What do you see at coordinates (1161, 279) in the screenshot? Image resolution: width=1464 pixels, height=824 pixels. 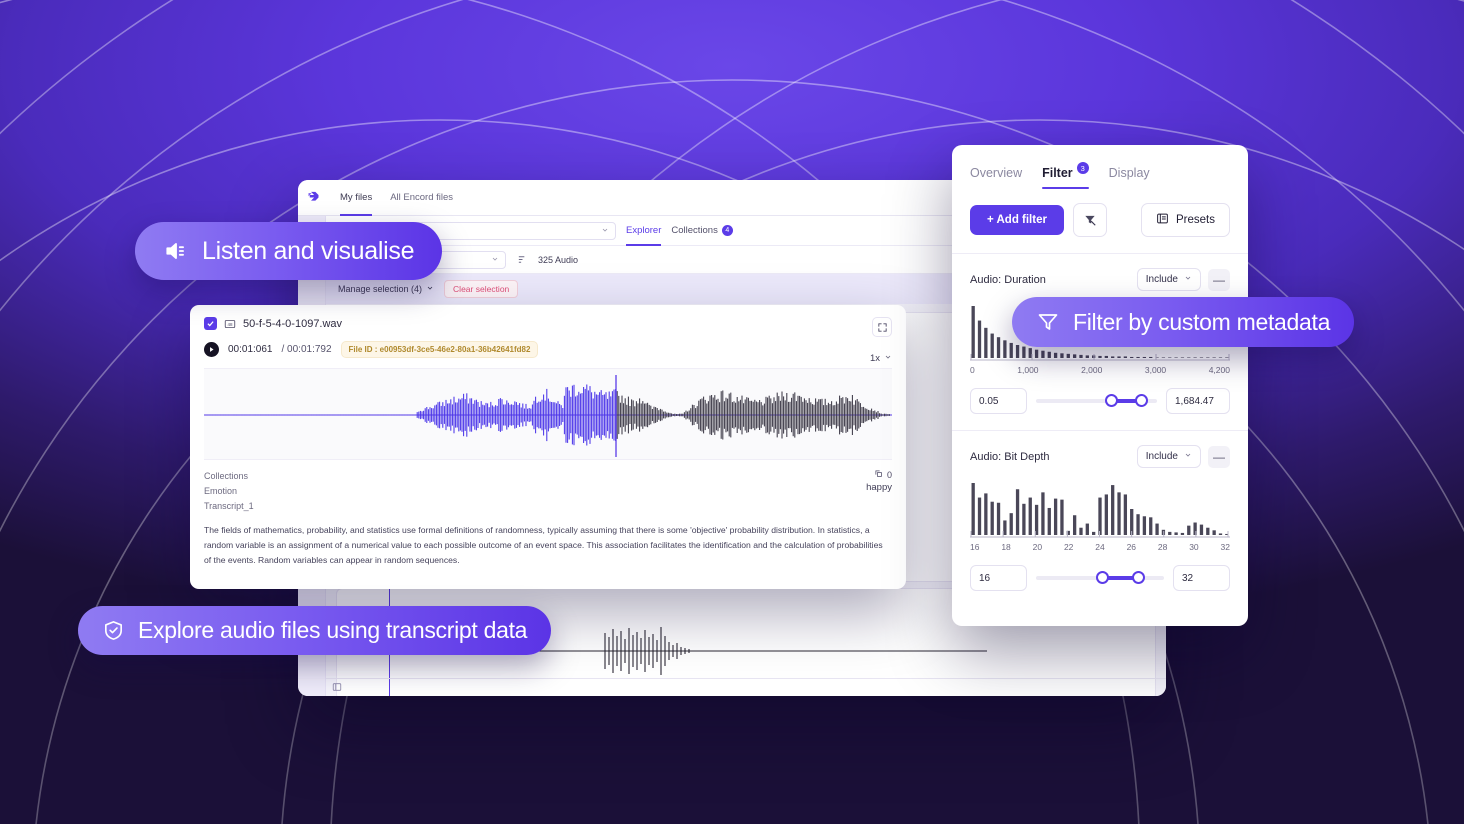 I see `filter-duration-mode-value: Include` at bounding box center [1161, 279].